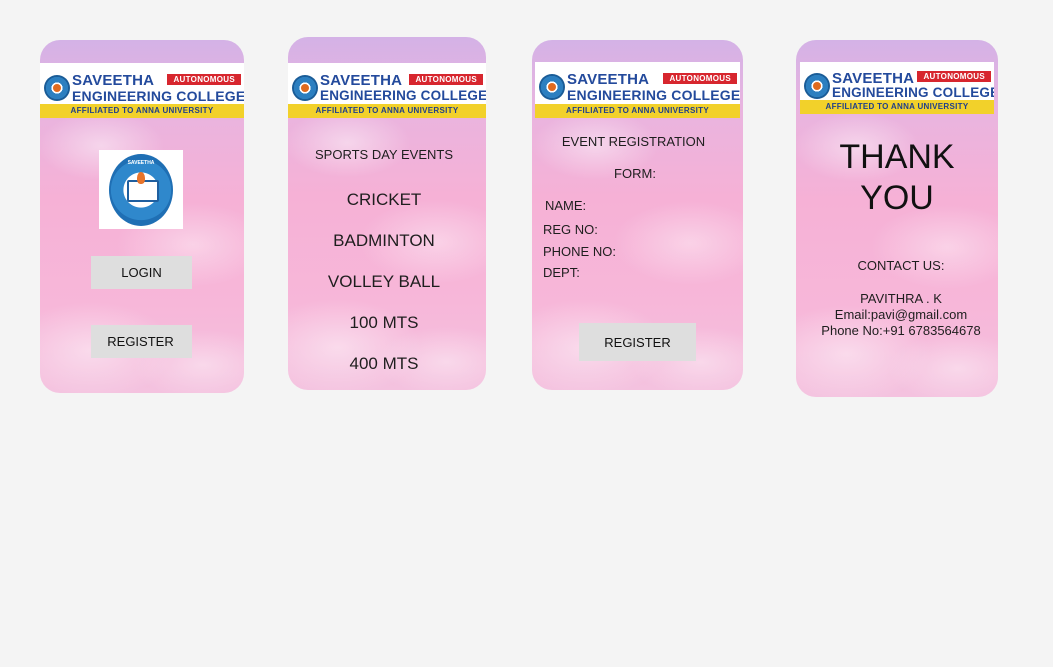  Describe the element at coordinates (637, 342) in the screenshot. I see `register-submit-button: REGISTER` at that location.